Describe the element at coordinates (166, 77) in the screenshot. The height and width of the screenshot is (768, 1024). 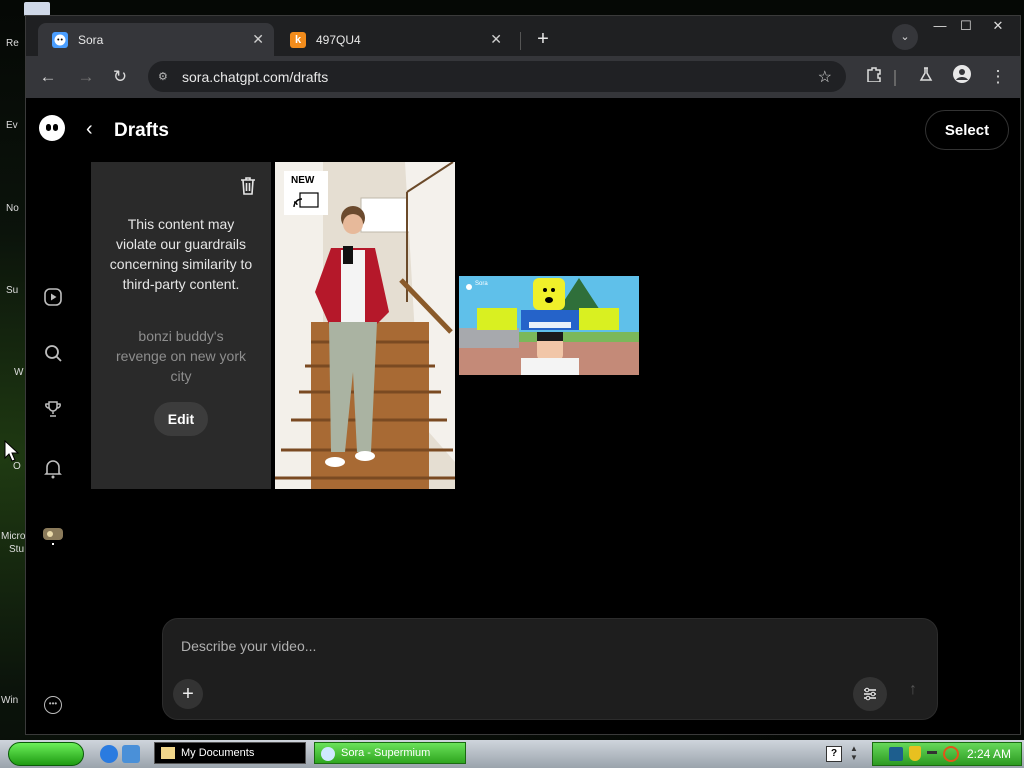
I see `site-settings-icon: ⚙` at that location.